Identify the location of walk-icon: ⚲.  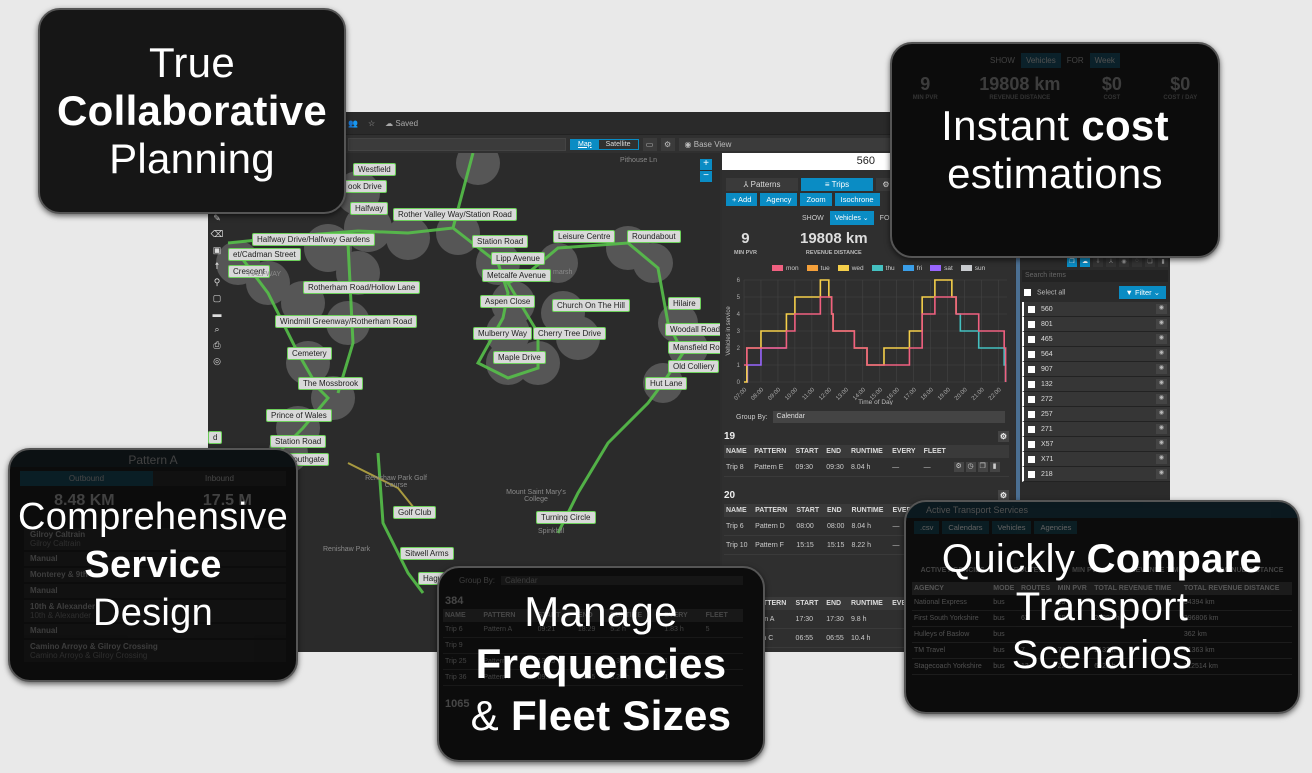
(217, 282).